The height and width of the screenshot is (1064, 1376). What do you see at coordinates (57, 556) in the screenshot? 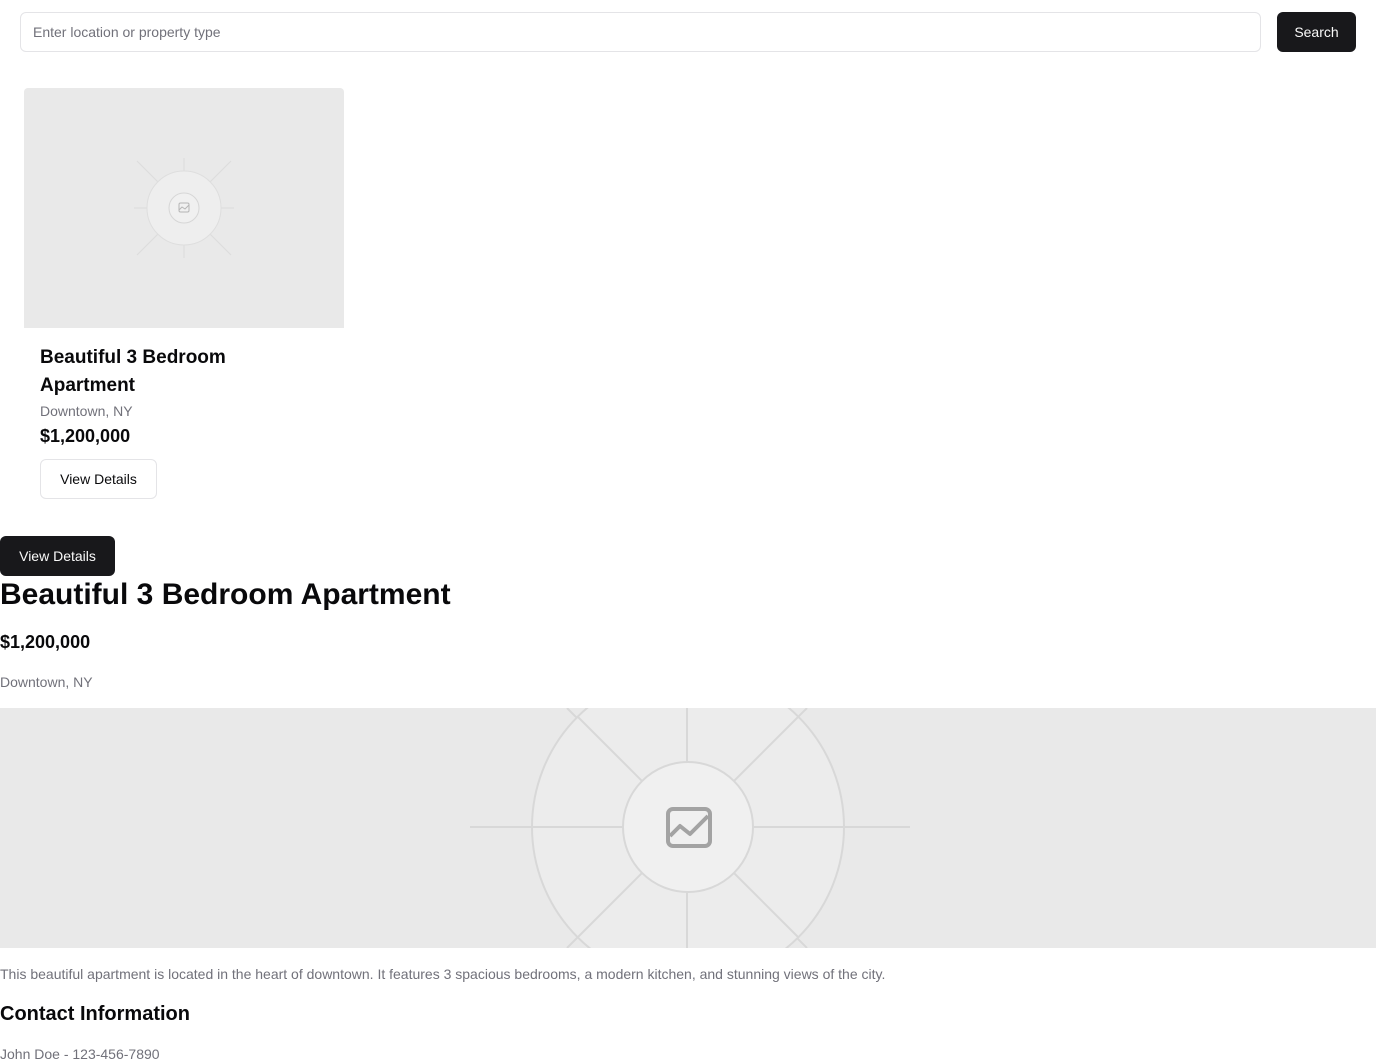
I see `view-details-button: View Details` at bounding box center [57, 556].